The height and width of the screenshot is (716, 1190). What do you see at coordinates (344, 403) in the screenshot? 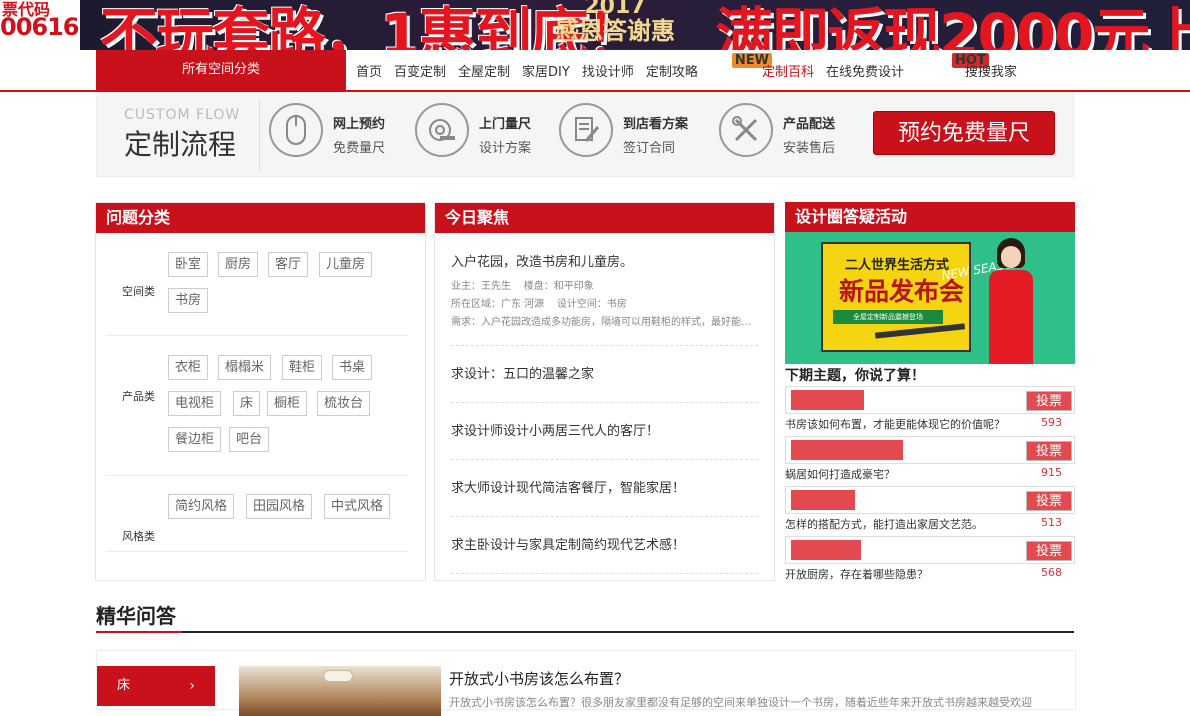
I see `category-tag: 梳妆台` at bounding box center [344, 403].